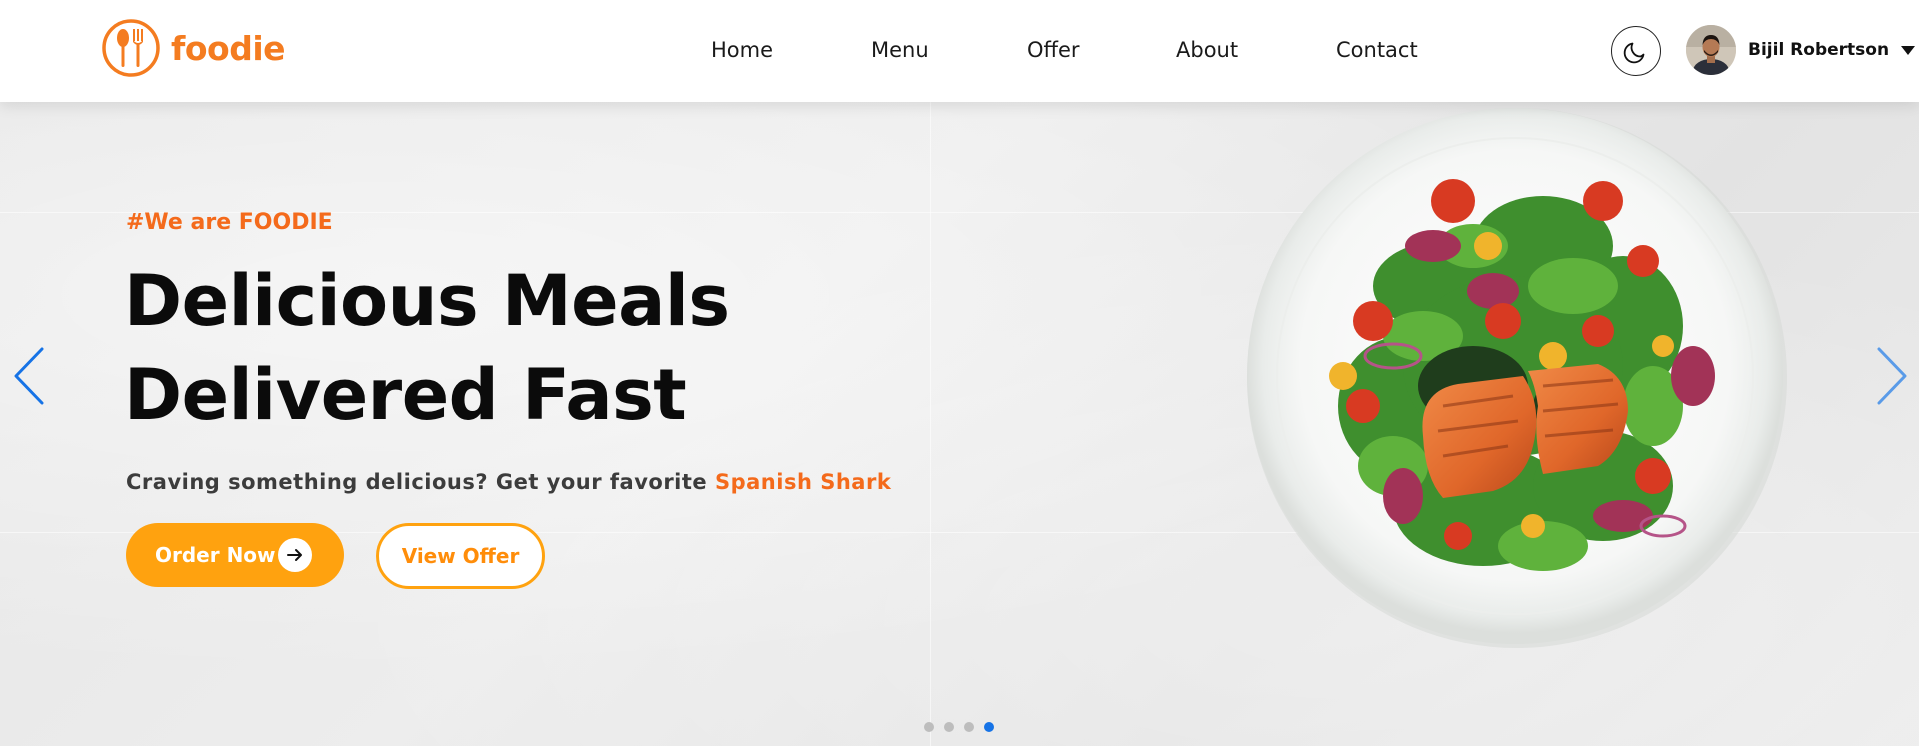 This screenshot has width=1919, height=746. I want to click on view-offer-label: View Offer, so click(460, 556).